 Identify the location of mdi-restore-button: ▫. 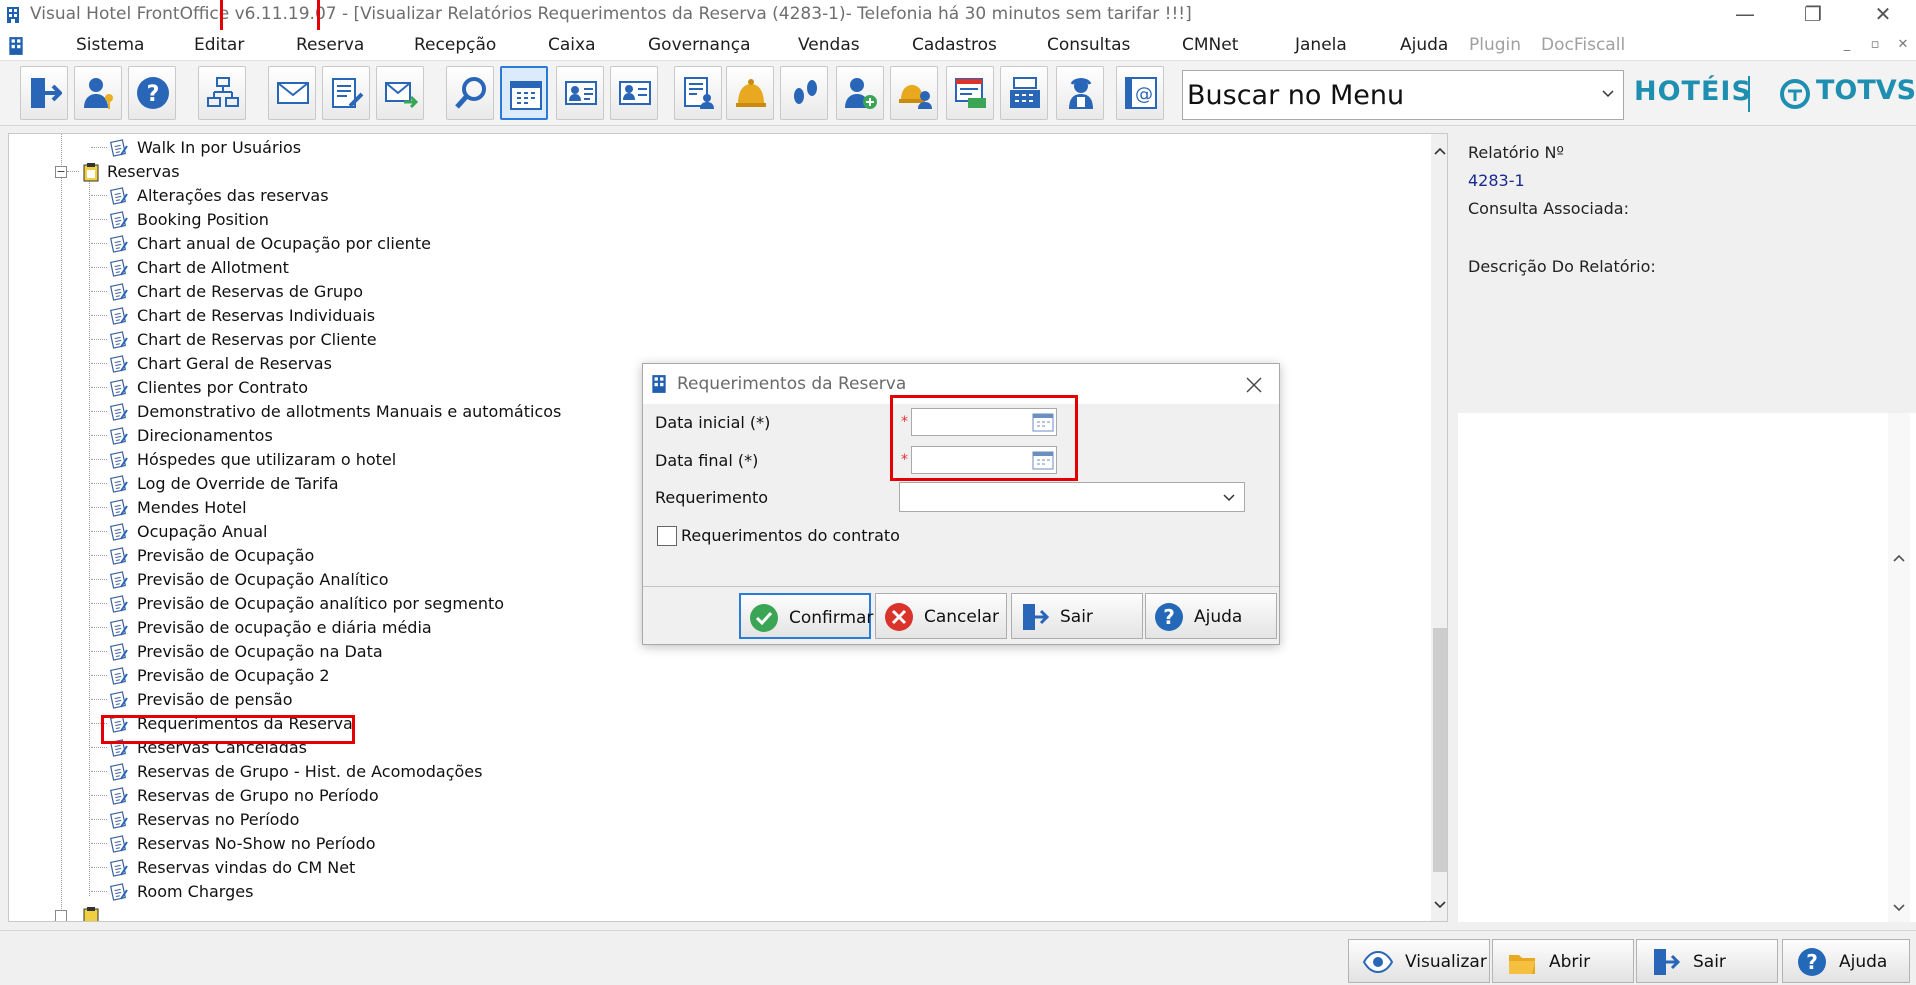
(1875, 45).